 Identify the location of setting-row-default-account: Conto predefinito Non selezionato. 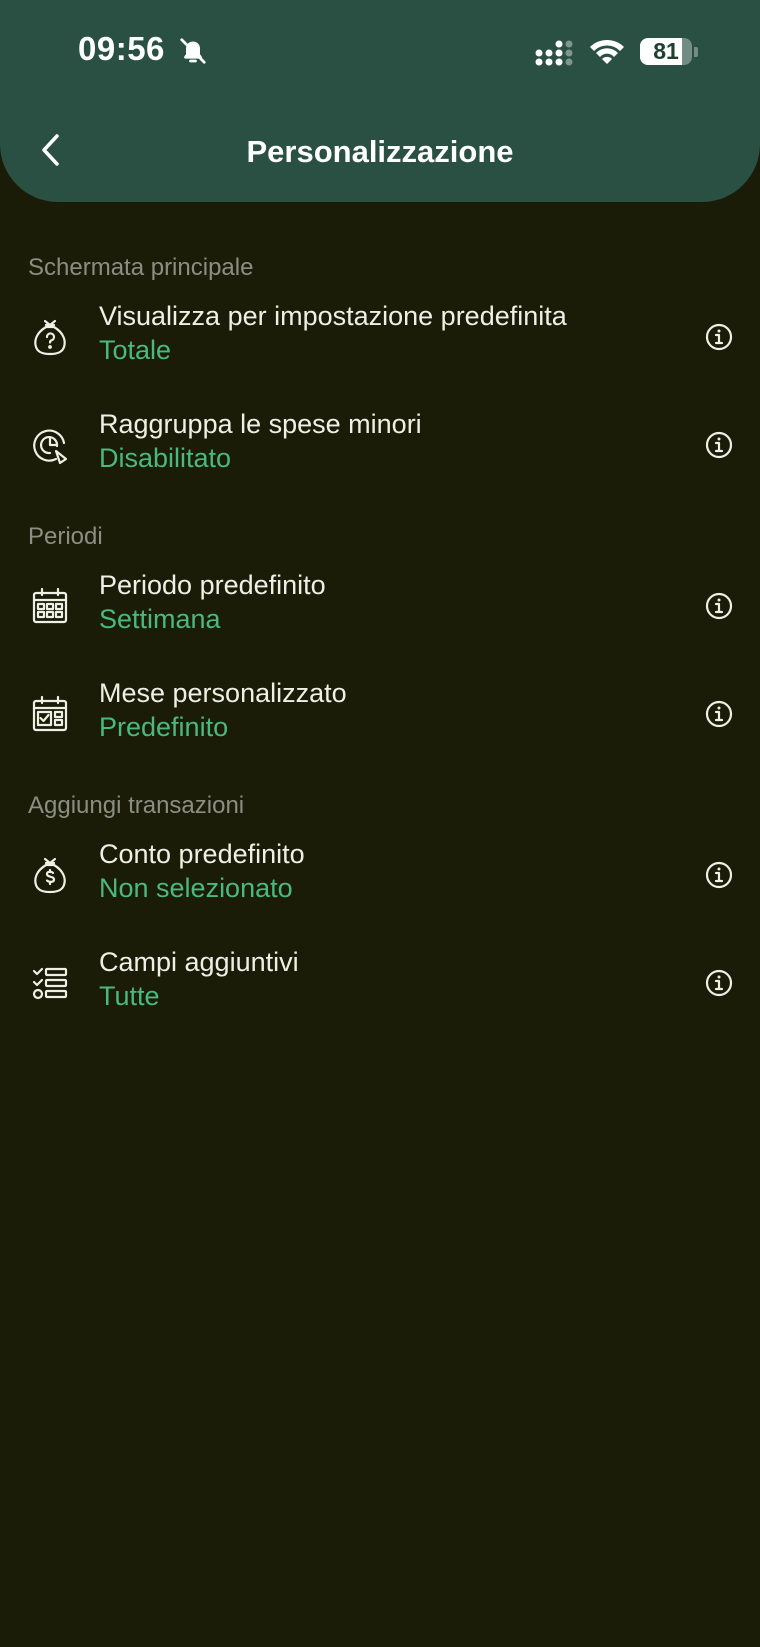
(380, 875).